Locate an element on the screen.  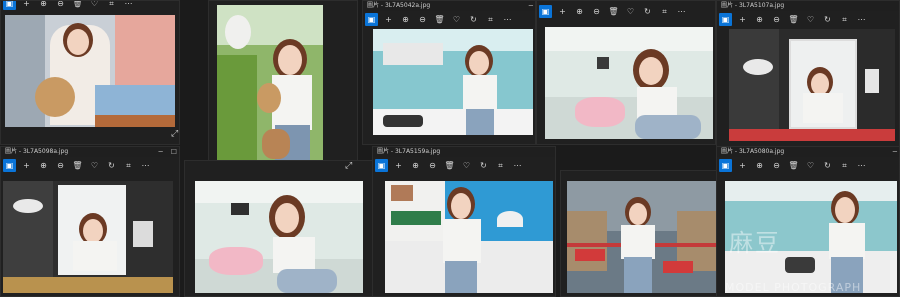
photo-viewer-window-3: 圖片 - 3L7A5042a.jpg ─ ▣ + ⊕ ⊖ 🗑 ♡ ↻ ⌗ ⋯ is located at coordinates (449, 72).